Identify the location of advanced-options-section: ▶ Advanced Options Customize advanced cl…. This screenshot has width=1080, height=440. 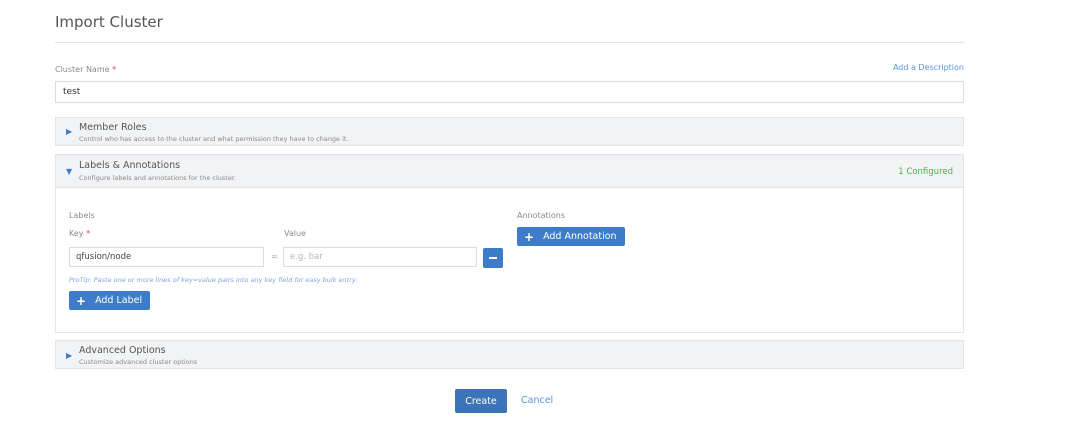
(509, 354).